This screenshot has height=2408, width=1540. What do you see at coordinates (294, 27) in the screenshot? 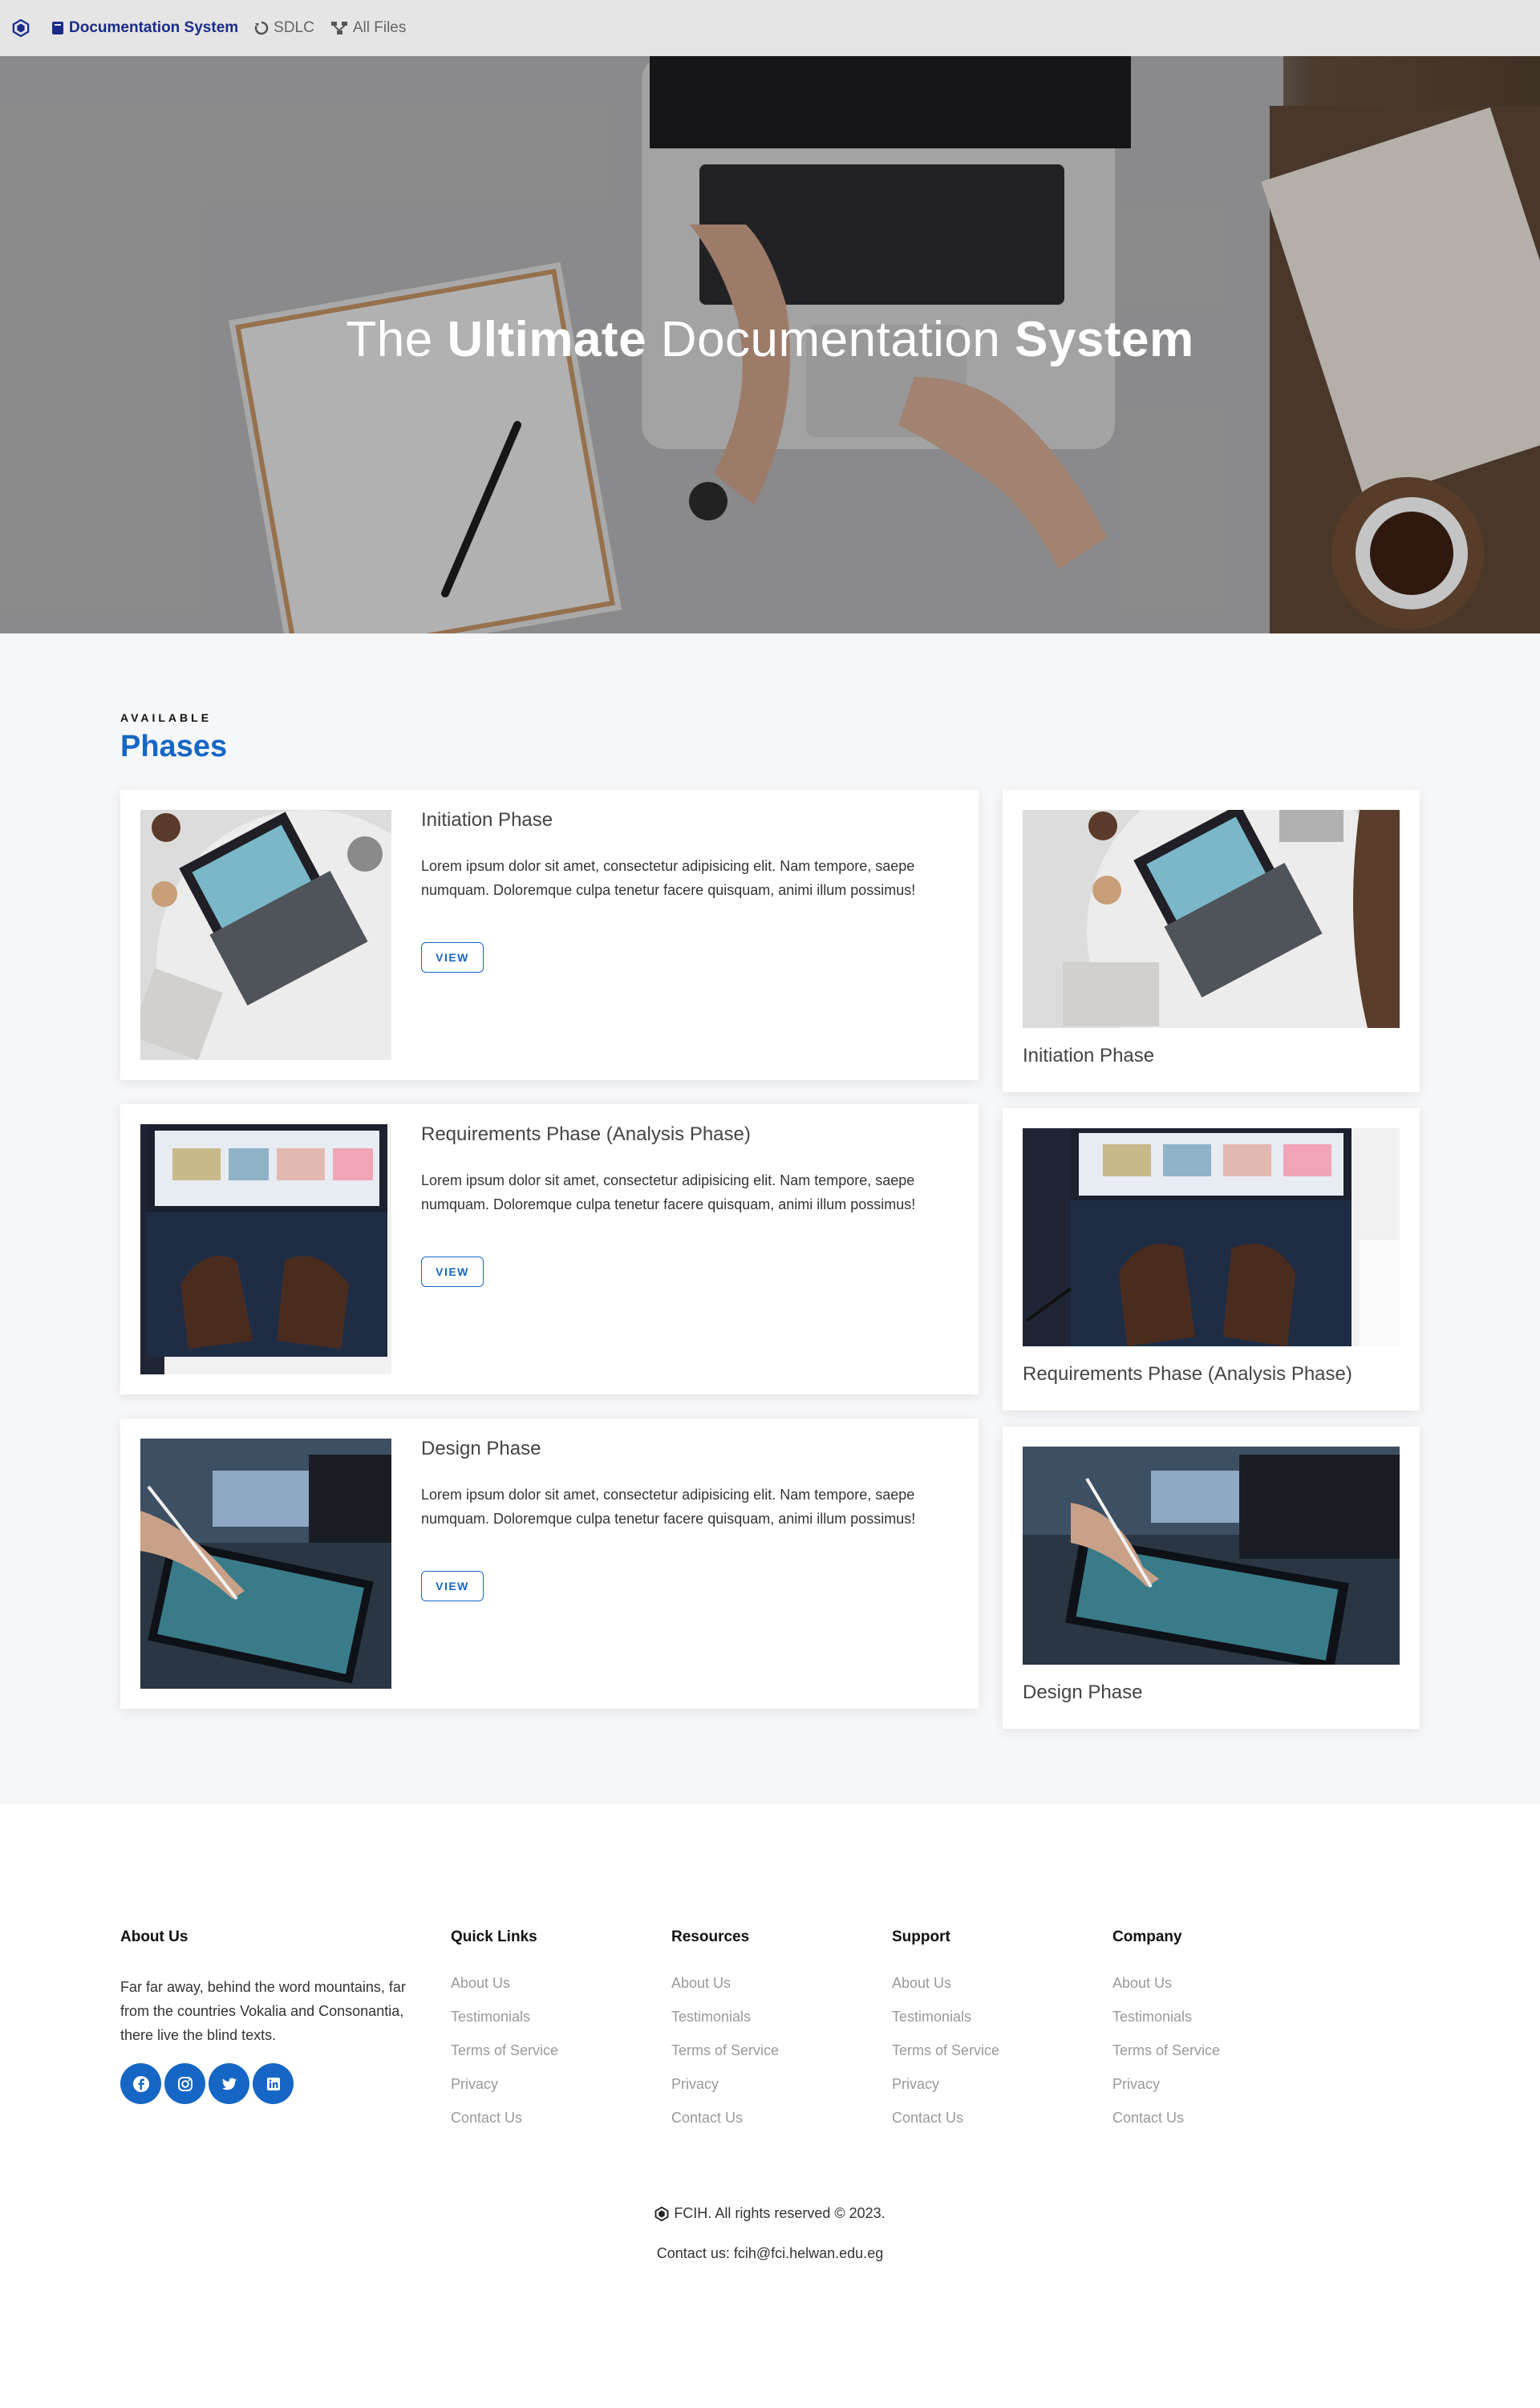
I see `nav-link-label: SDLC` at bounding box center [294, 27].